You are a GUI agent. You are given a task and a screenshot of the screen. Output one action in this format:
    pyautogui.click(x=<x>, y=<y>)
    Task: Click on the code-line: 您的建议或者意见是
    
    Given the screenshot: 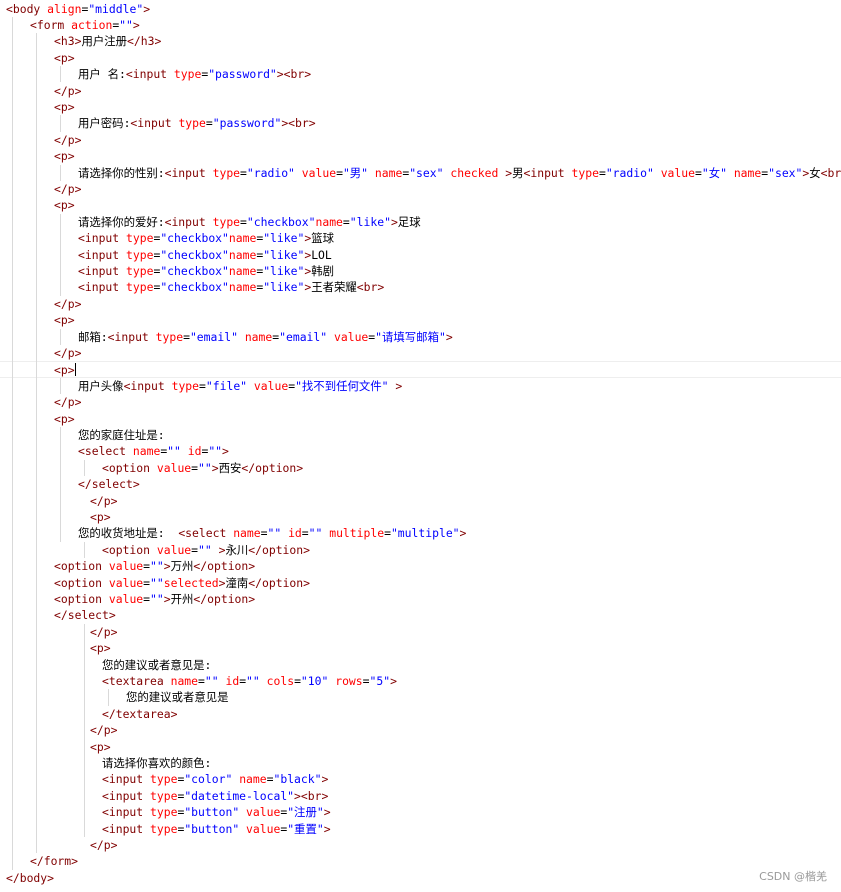 What is the action you would take?
    pyautogui.click(x=420, y=697)
    